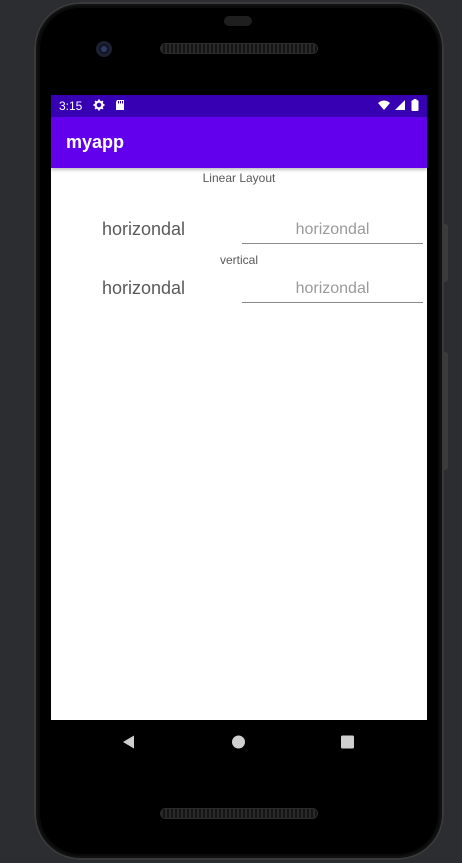 This screenshot has height=863, width=462. I want to click on linear-layout-label: Linear Layout, so click(239, 178).